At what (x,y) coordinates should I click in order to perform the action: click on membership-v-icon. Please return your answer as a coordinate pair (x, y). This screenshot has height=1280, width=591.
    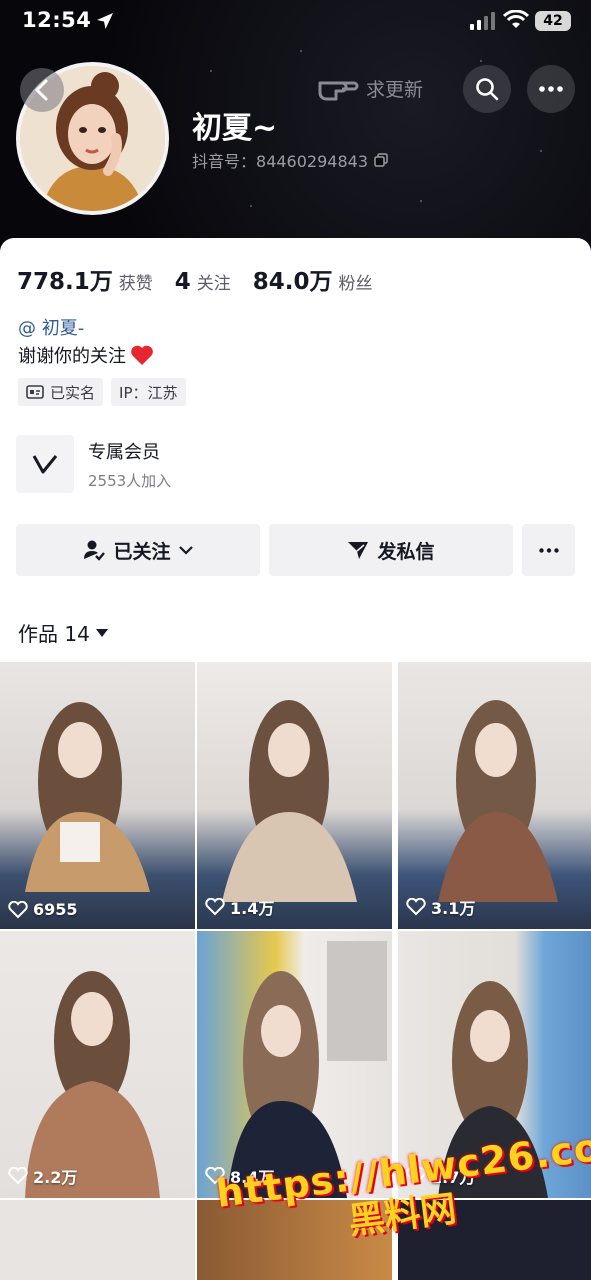
    Looking at the image, I should click on (45, 464).